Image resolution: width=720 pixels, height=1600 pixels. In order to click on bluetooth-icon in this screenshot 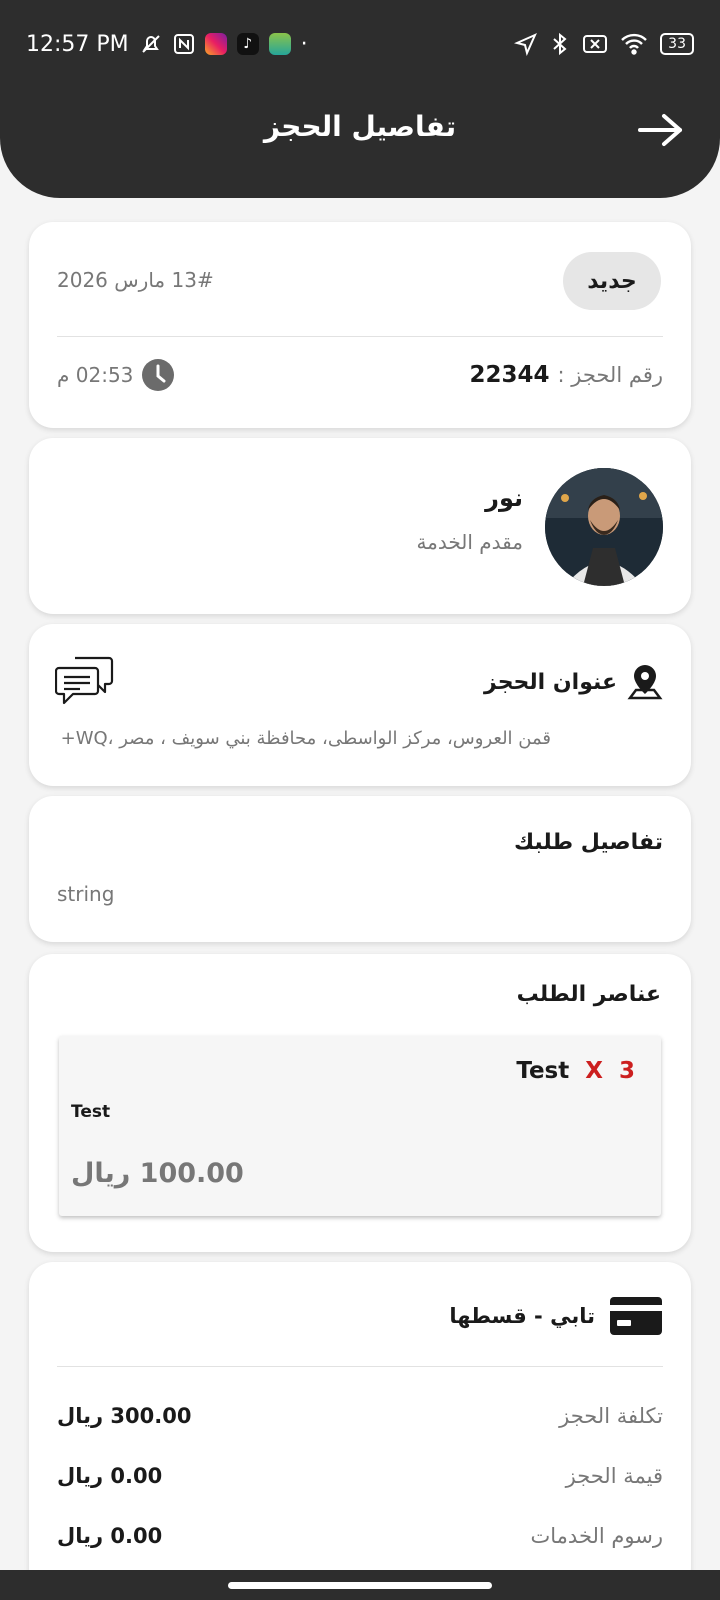, I will do `click(560, 44)`.